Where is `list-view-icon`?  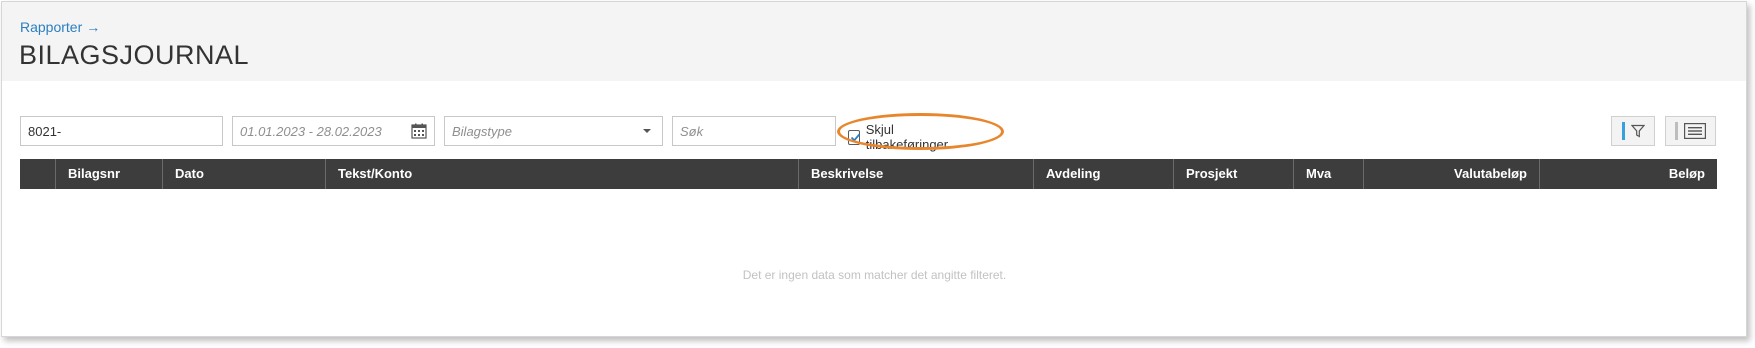 list-view-icon is located at coordinates (1695, 131).